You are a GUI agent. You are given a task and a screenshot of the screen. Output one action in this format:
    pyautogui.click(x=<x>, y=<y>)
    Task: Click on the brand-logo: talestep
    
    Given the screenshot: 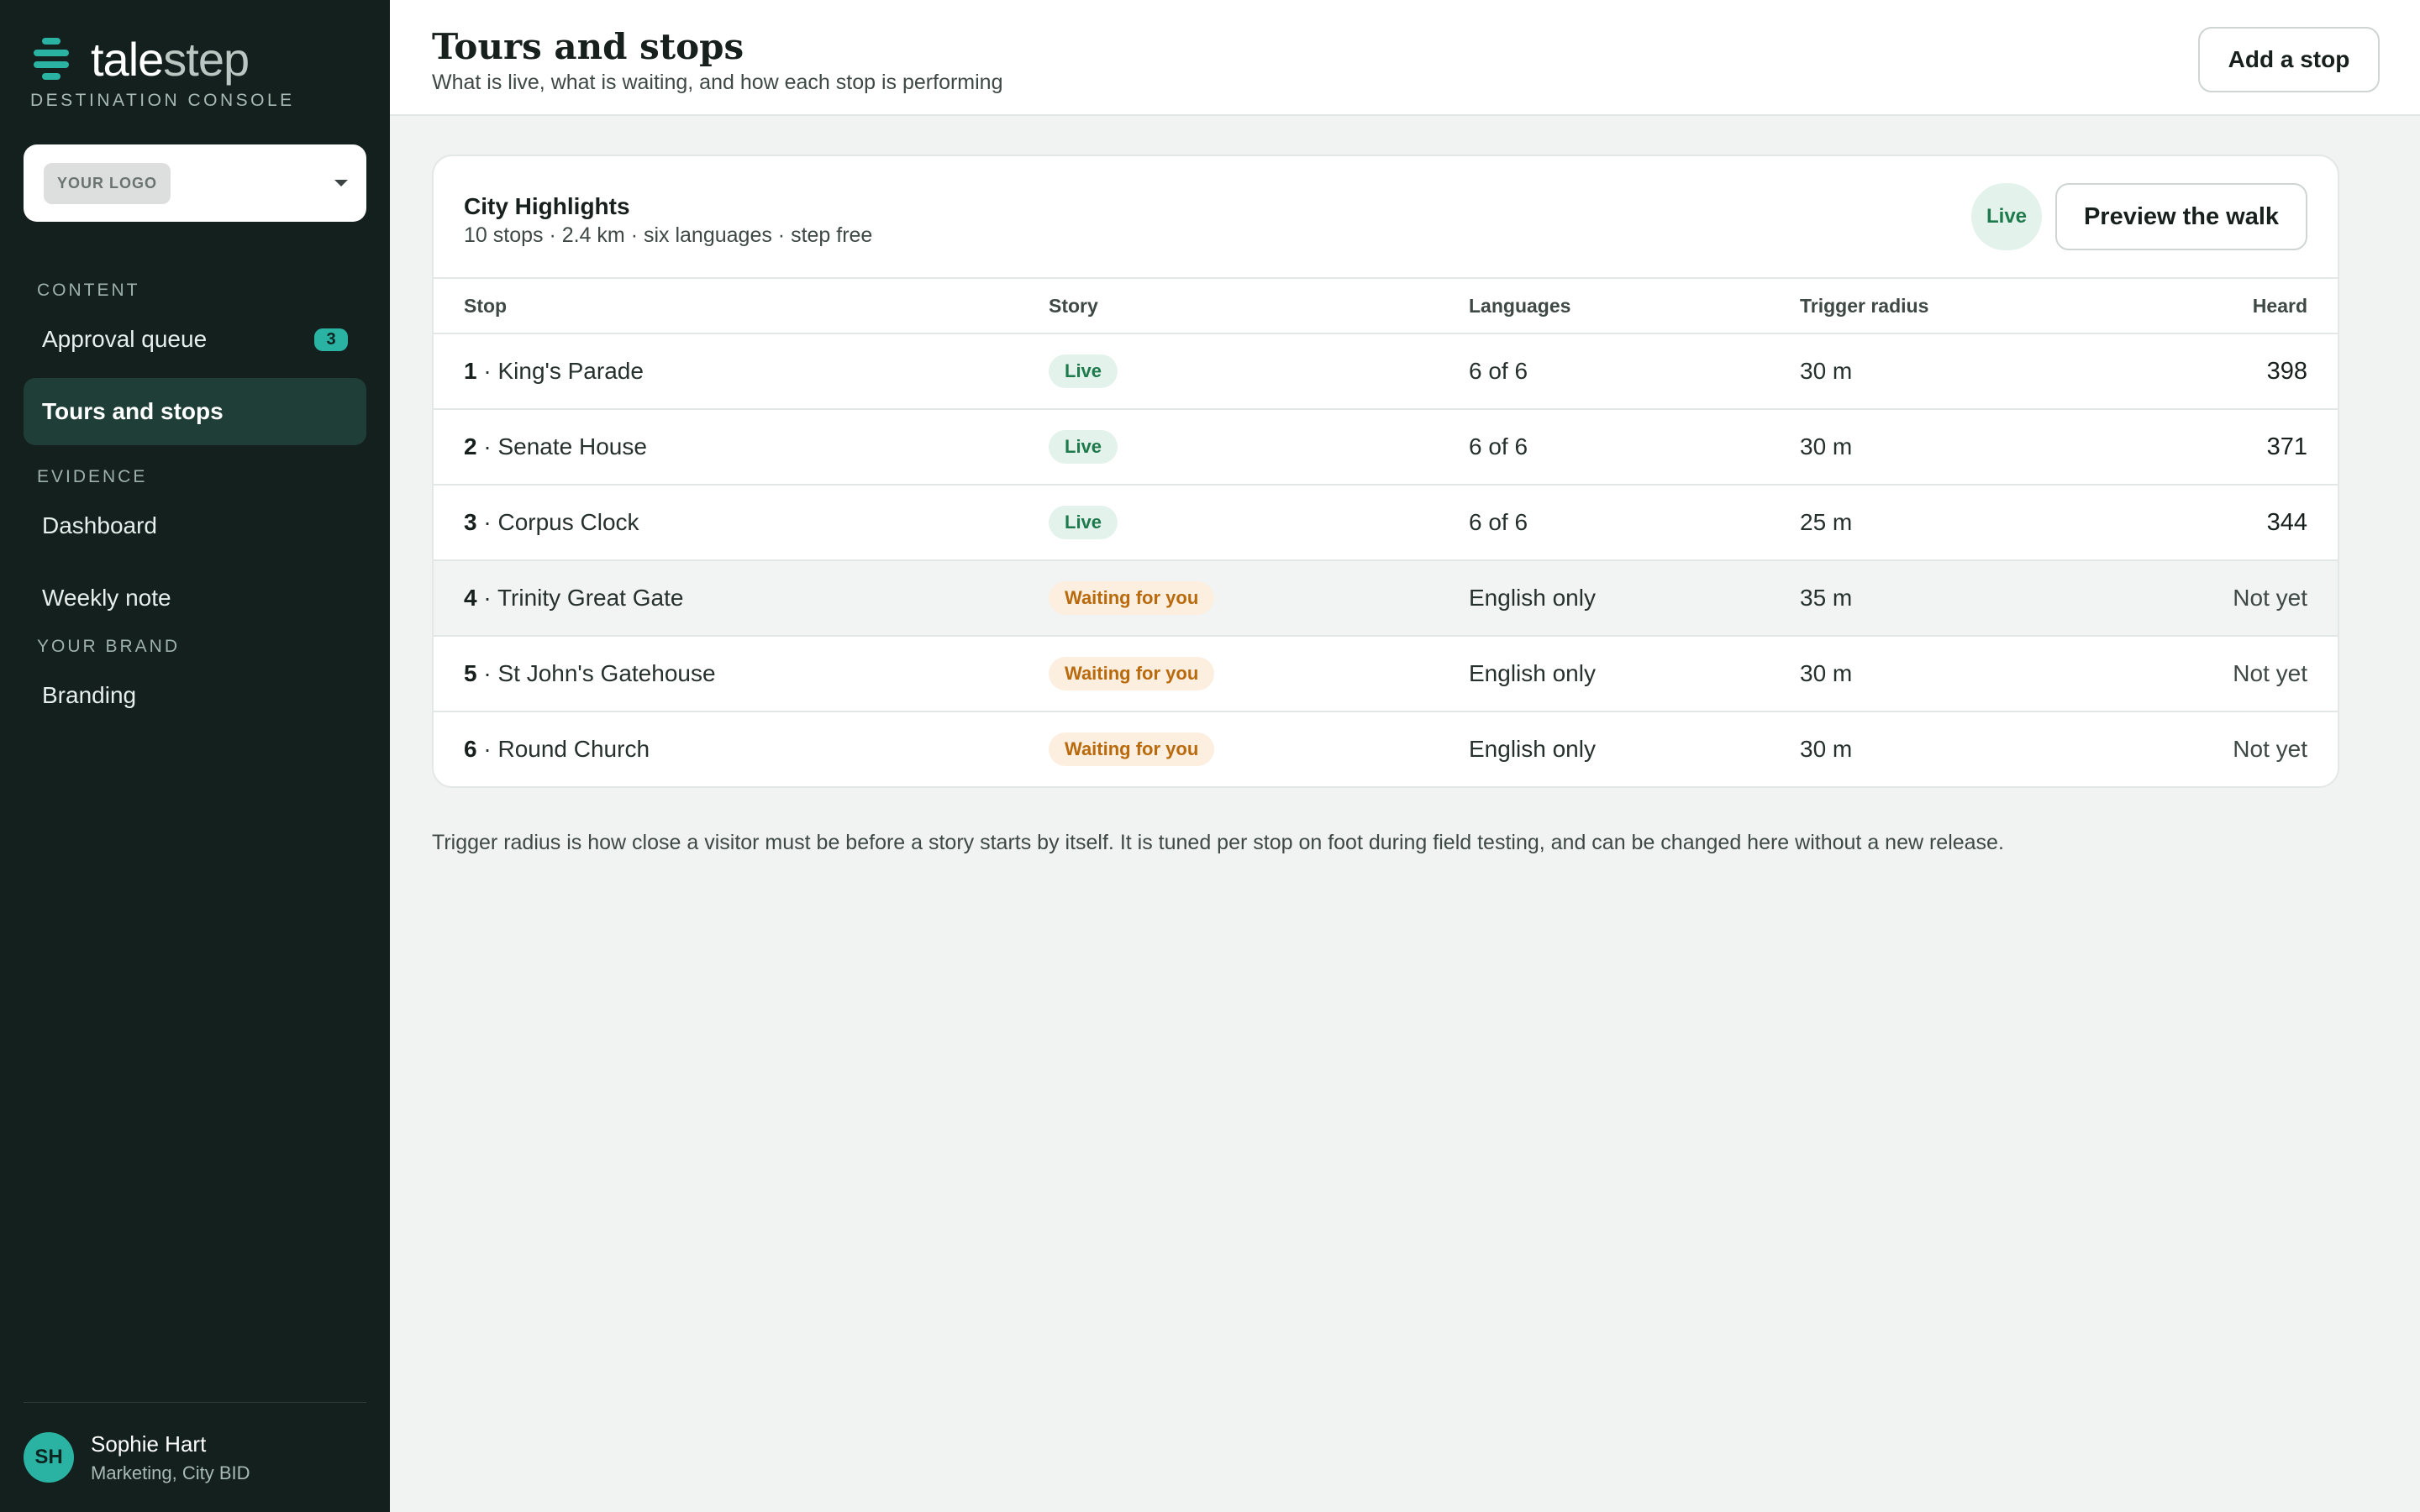 What is the action you would take?
    pyautogui.click(x=195, y=60)
    